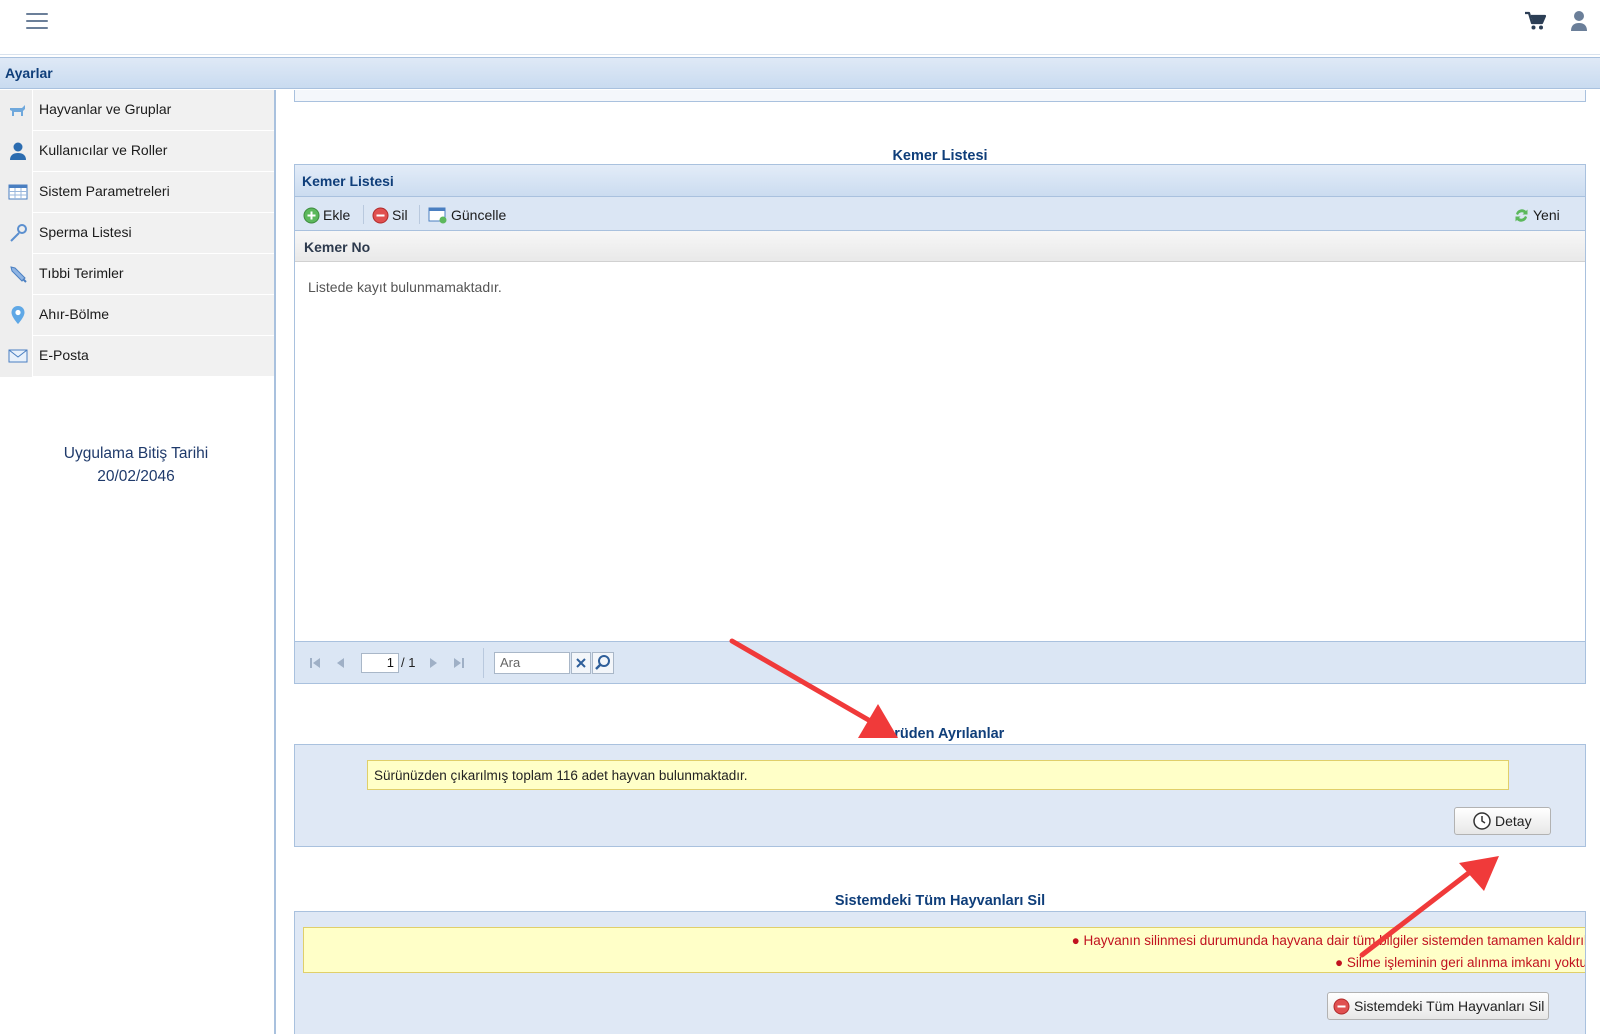 The width and height of the screenshot is (1600, 1034). What do you see at coordinates (800, 73) in the screenshot?
I see `settings-header-bar: Ayarlar` at bounding box center [800, 73].